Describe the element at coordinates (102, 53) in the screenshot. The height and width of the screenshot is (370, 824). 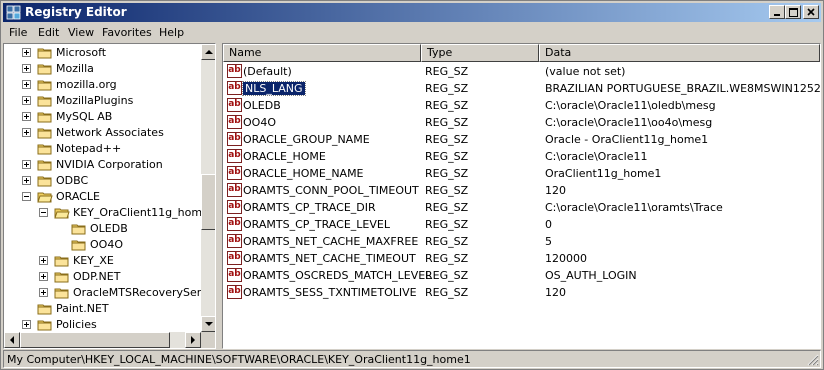
I see `tree-item: Microsoft` at that location.